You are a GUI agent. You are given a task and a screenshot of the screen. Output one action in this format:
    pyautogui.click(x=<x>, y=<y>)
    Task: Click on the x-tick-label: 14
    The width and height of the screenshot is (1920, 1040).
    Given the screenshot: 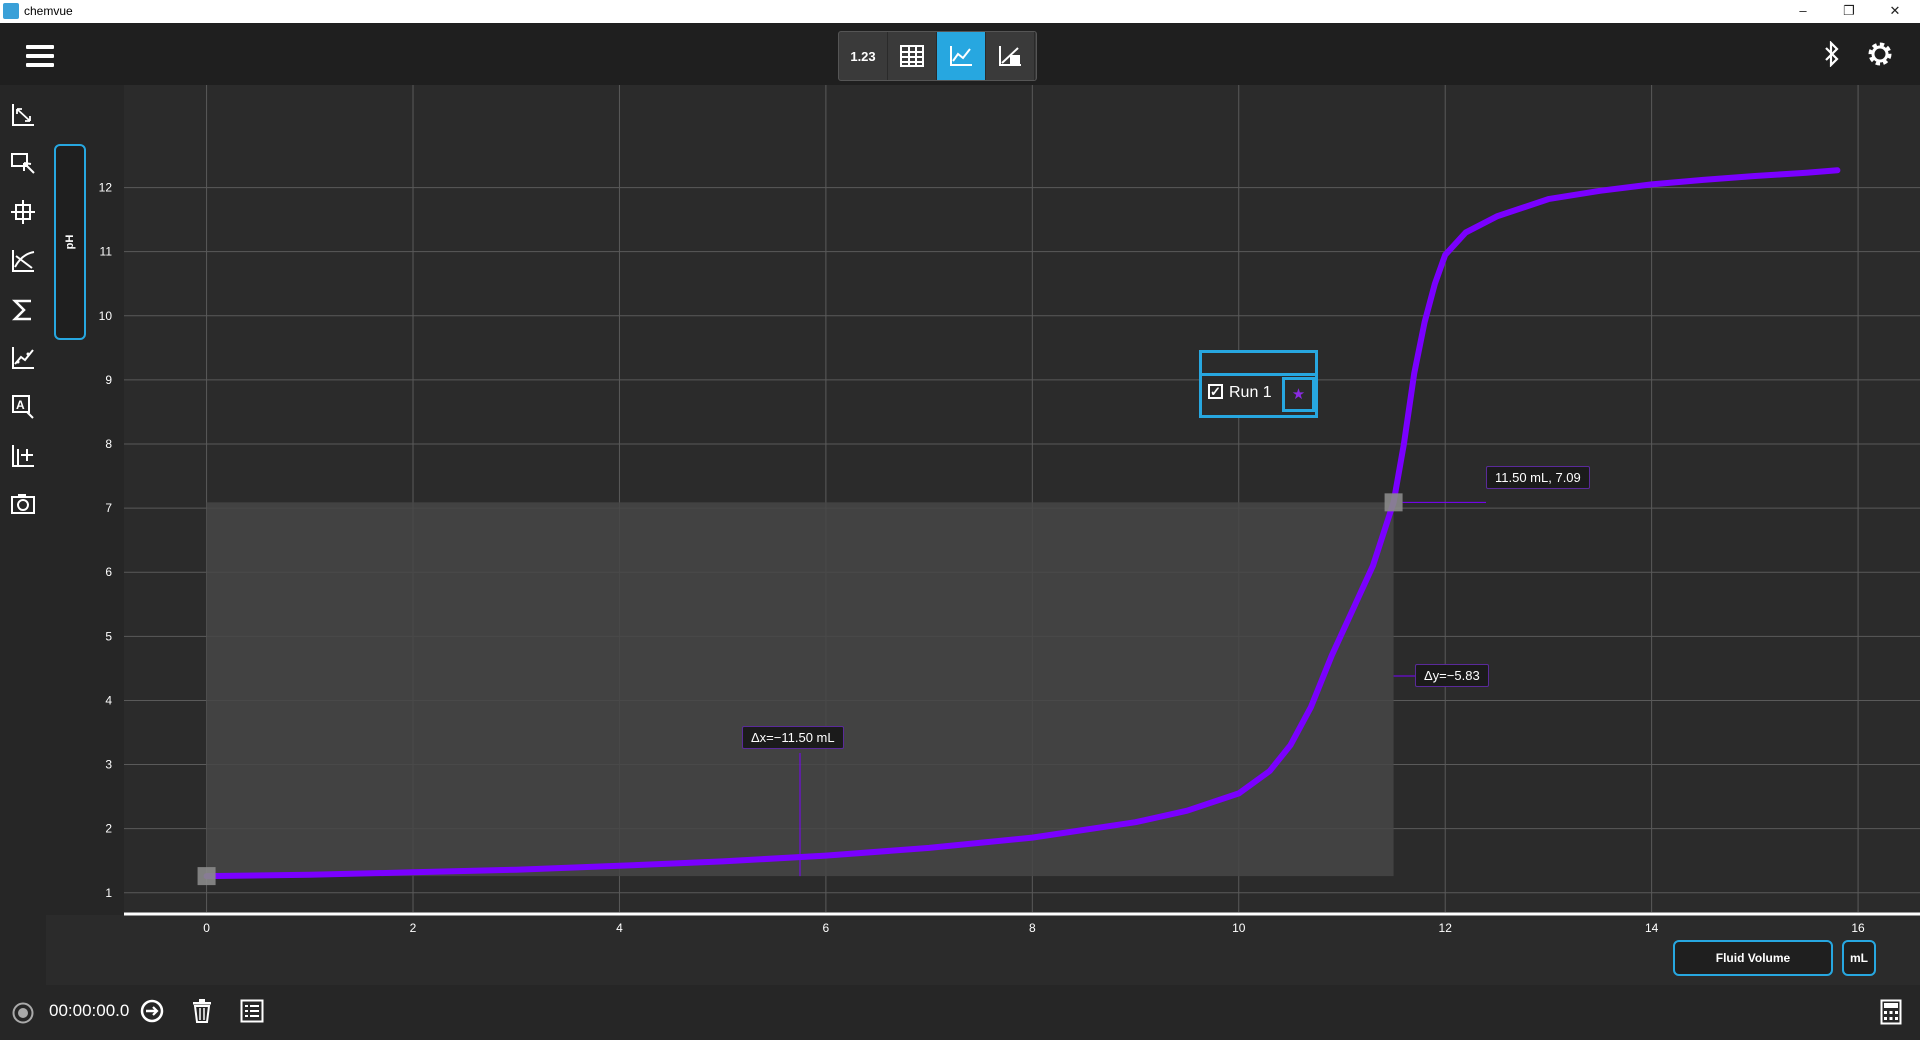 What is the action you would take?
    pyautogui.click(x=1652, y=928)
    